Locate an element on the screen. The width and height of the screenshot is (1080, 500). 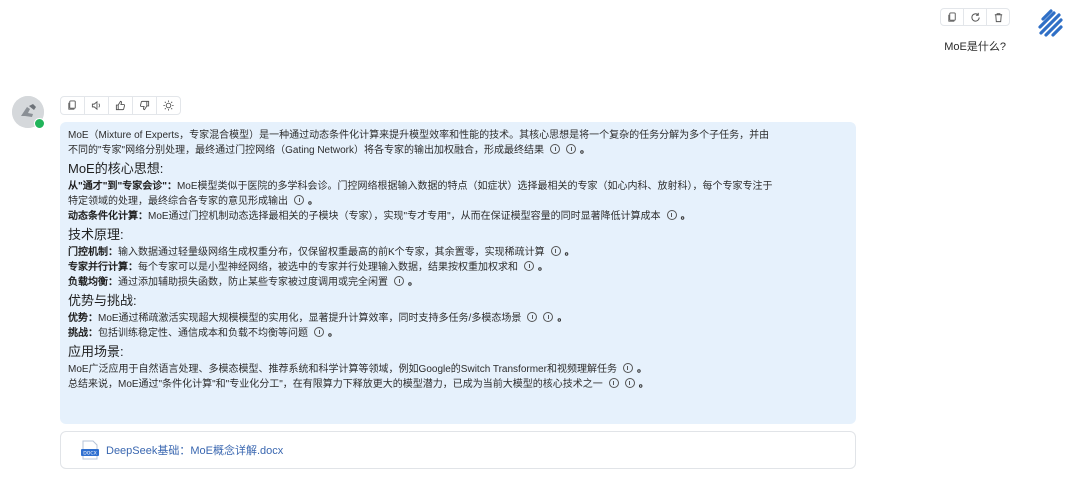
thumbs-up-icon is located at coordinates (120, 105).